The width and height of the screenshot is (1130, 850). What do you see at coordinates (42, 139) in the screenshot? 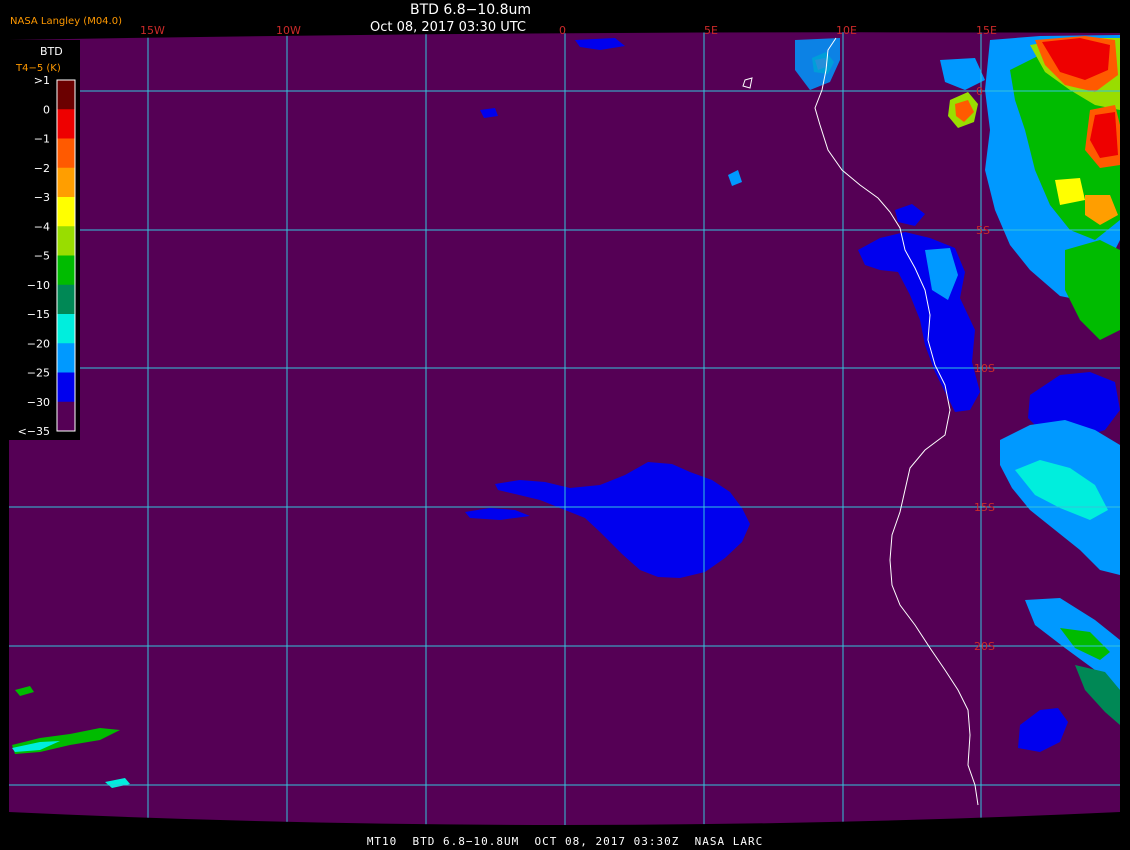
I see `legend-label: −1` at bounding box center [42, 139].